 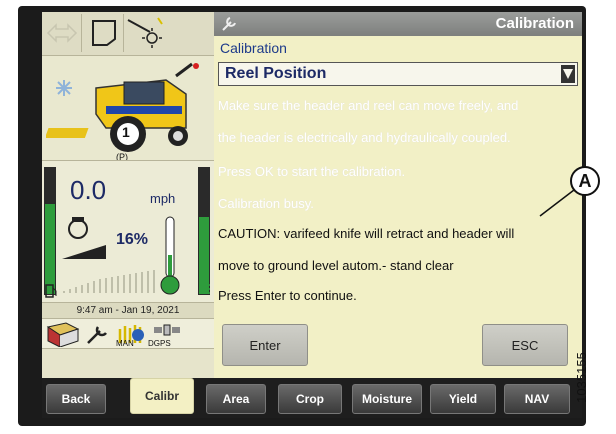 What do you see at coordinates (557, 203) in the screenshot?
I see `callout-leader` at bounding box center [557, 203].